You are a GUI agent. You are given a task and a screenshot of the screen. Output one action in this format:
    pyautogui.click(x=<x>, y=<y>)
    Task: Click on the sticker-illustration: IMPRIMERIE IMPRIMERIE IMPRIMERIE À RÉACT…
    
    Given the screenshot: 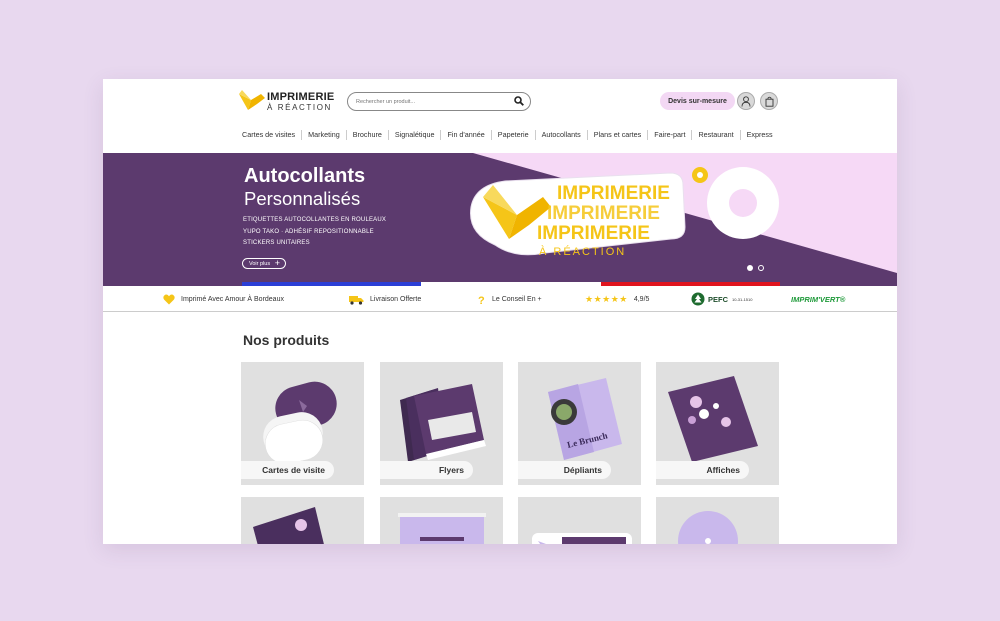 What is the action you would take?
    pyautogui.click(x=578, y=215)
    